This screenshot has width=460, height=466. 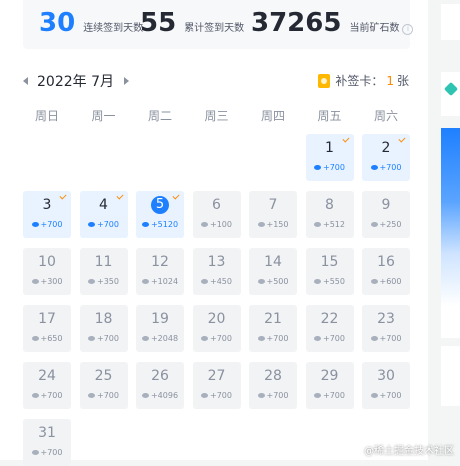 What do you see at coordinates (47, 385) in the screenshot?
I see `calendar-day-cell: 24 +700` at bounding box center [47, 385].